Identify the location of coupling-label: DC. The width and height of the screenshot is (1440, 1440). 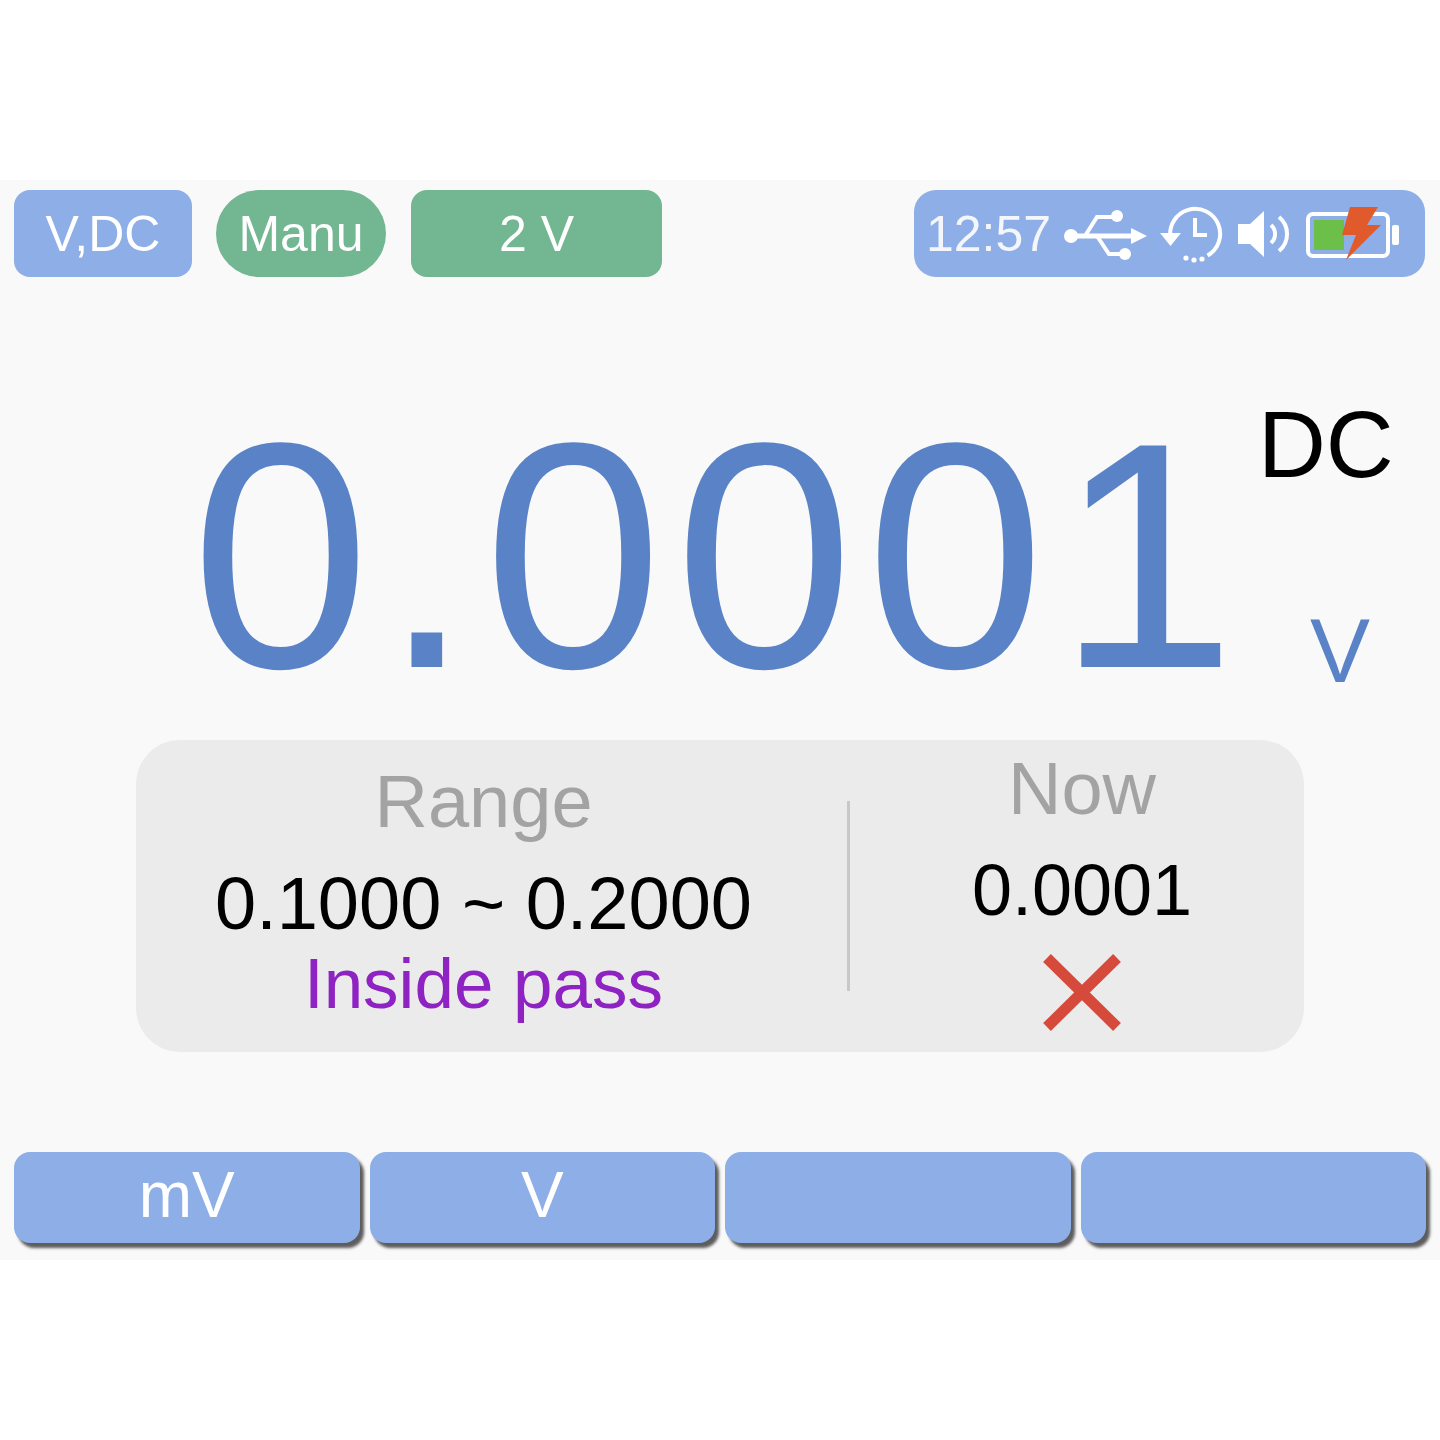
(1325, 445).